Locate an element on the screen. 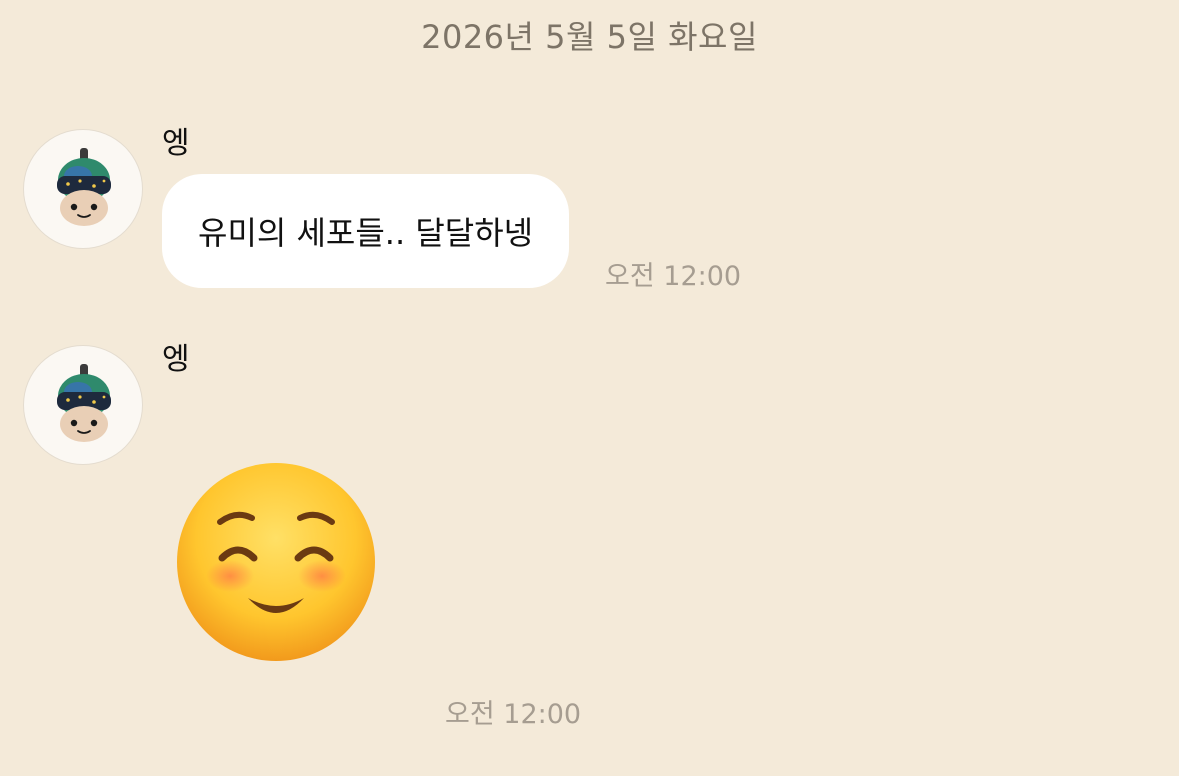 The image size is (1179, 776). blushing-smile-emoji-icon is located at coordinates (276, 562).